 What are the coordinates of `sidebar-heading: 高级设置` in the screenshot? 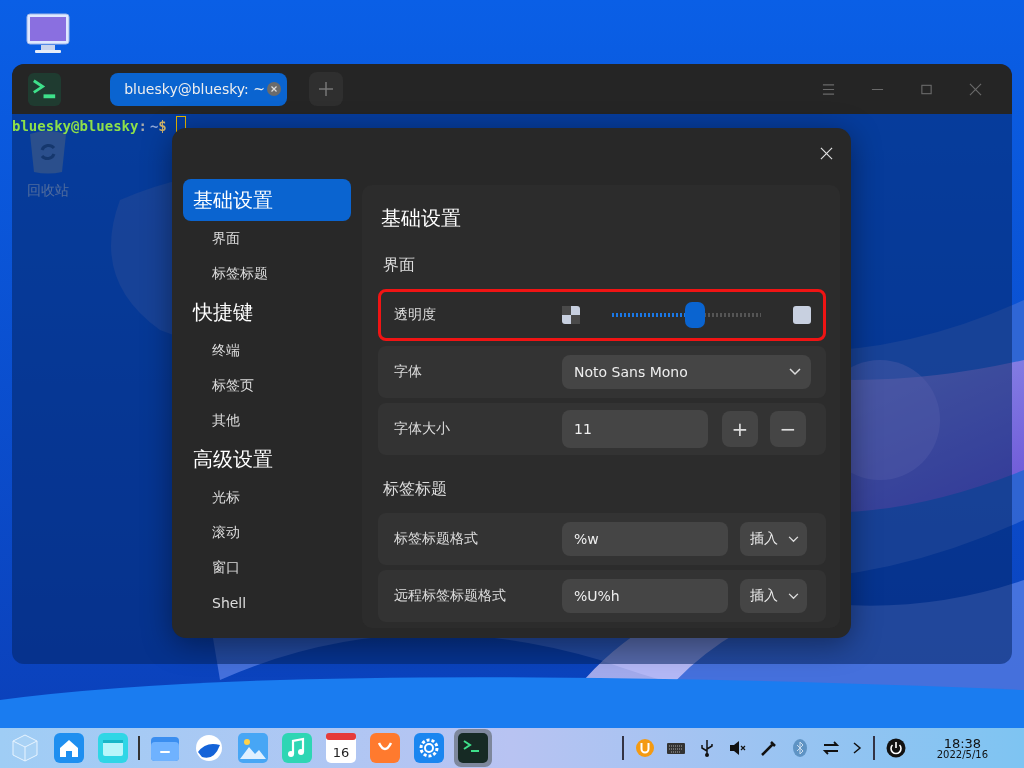 It's located at (267, 459).